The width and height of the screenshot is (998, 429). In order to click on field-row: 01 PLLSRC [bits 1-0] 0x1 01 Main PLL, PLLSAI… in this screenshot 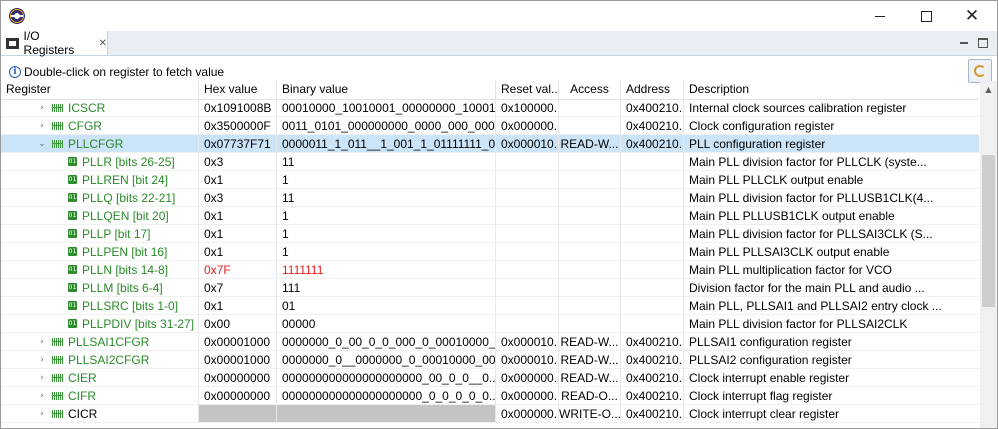, I will do `click(490, 306)`.